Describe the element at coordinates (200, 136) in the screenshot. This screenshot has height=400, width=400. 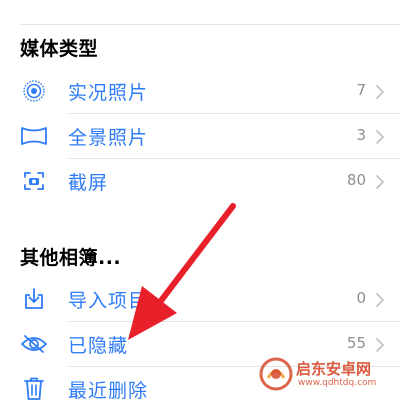
I see `album-row-panoramas: 全景照片 3` at that location.